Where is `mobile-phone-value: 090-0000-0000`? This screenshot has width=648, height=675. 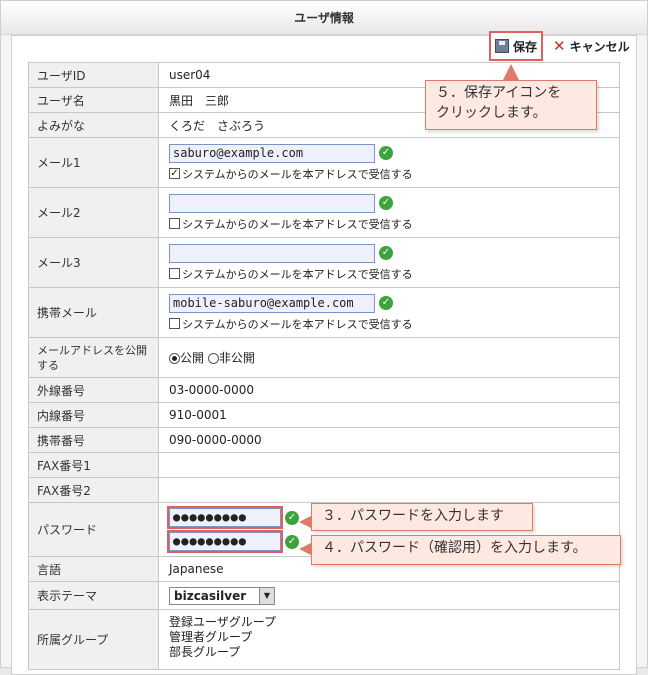
mobile-phone-value: 090-0000-0000 is located at coordinates (389, 440).